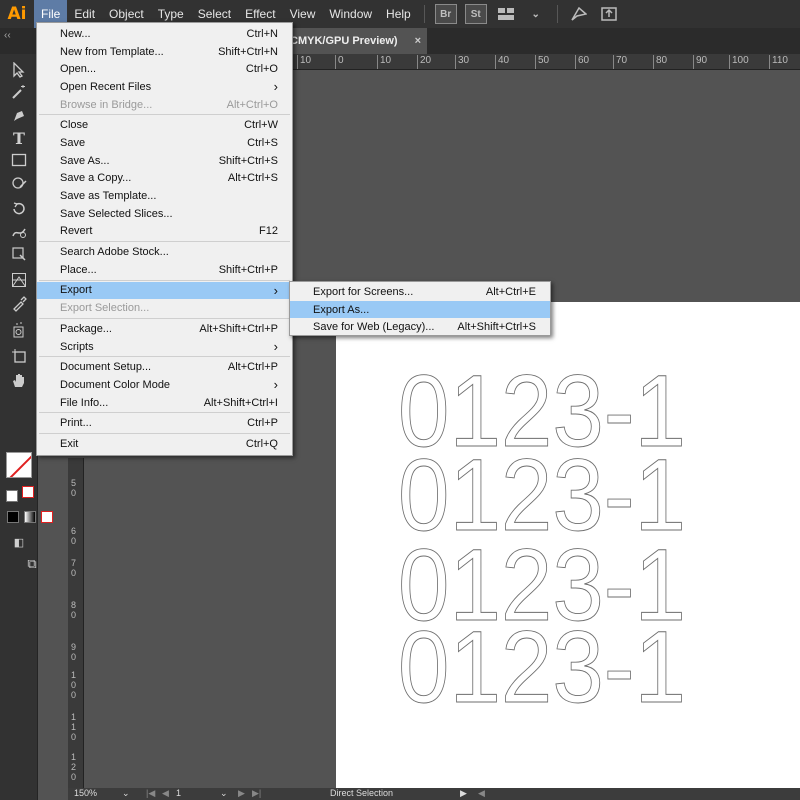  I want to click on menu-item-shortcut: Shift+Ctrl+P, so click(248, 269).